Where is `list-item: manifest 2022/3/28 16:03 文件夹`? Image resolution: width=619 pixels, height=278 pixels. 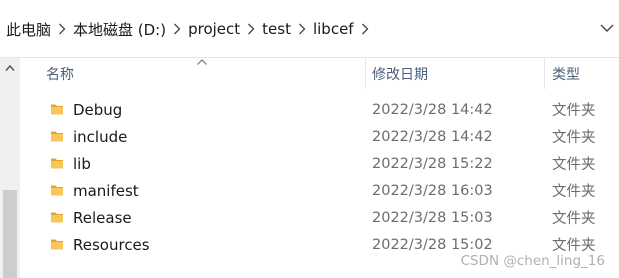
list-item: manifest 2022/3/28 16:03 文件夹 is located at coordinates (319, 190).